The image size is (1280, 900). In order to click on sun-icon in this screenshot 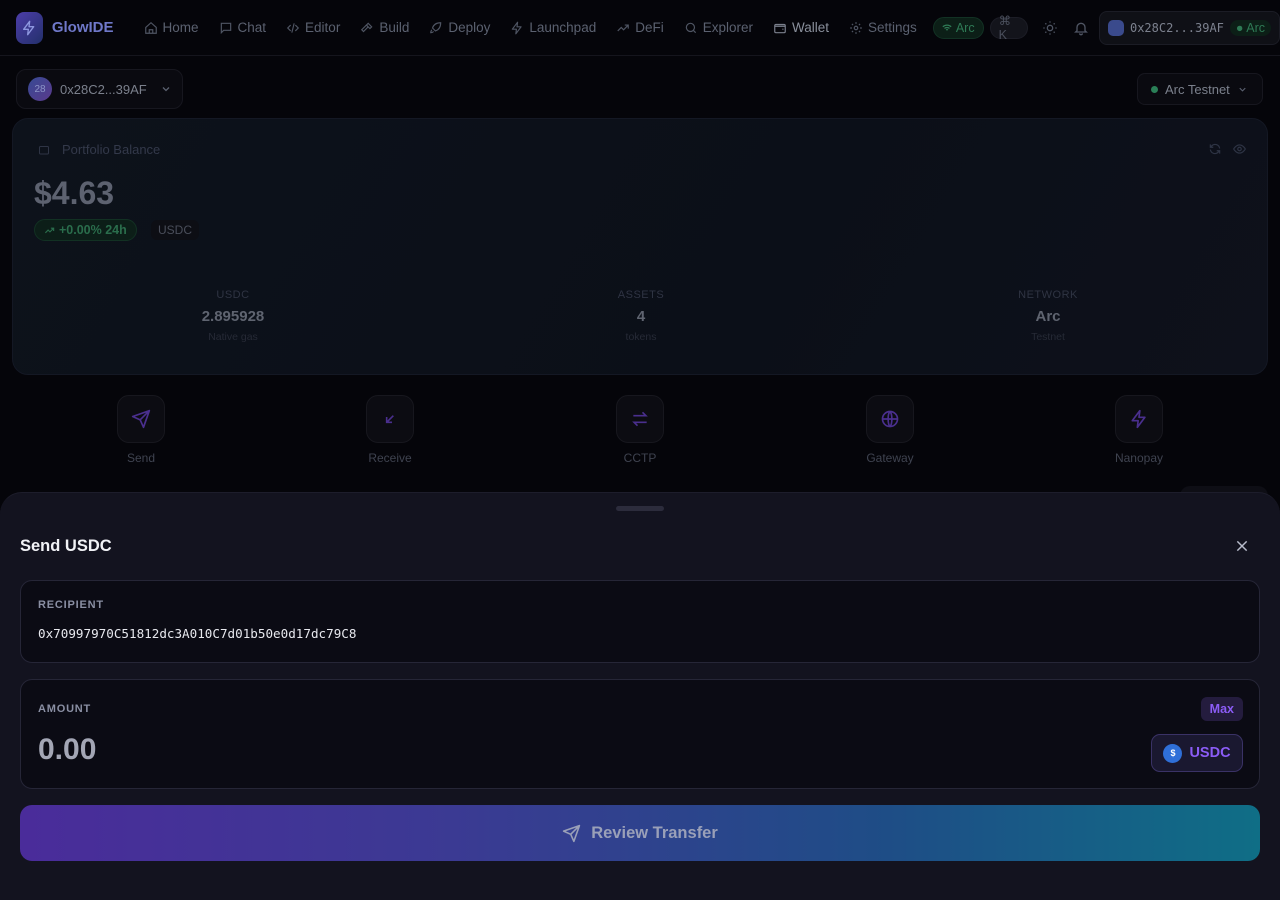, I will do `click(1050, 27)`.